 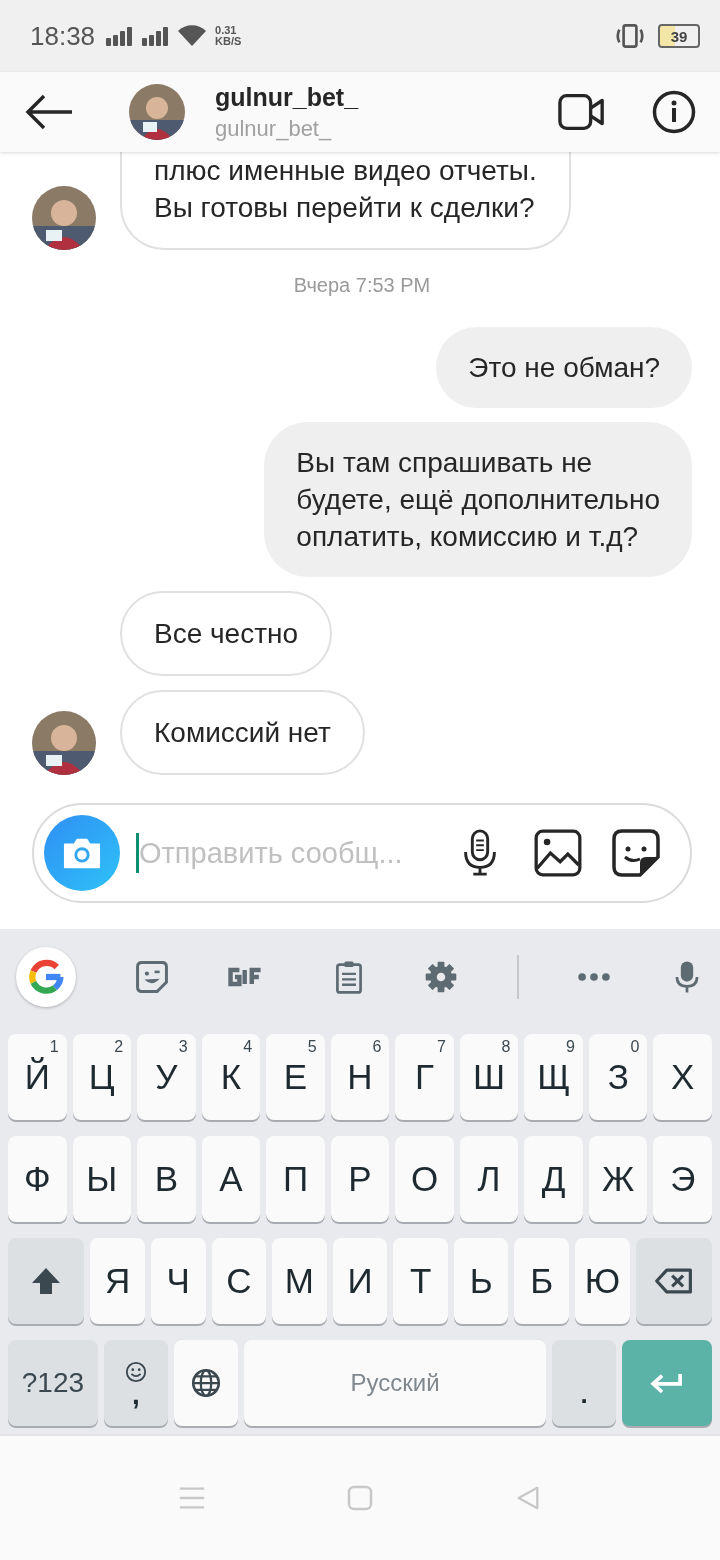 What do you see at coordinates (102, 1179) in the screenshot?
I see `key: Ы` at bounding box center [102, 1179].